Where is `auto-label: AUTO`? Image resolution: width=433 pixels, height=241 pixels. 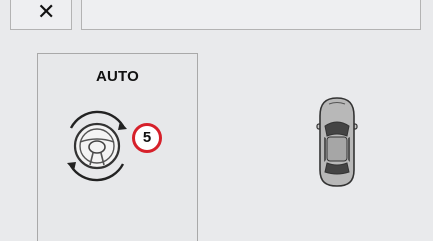 auto-label: AUTO is located at coordinates (117, 76).